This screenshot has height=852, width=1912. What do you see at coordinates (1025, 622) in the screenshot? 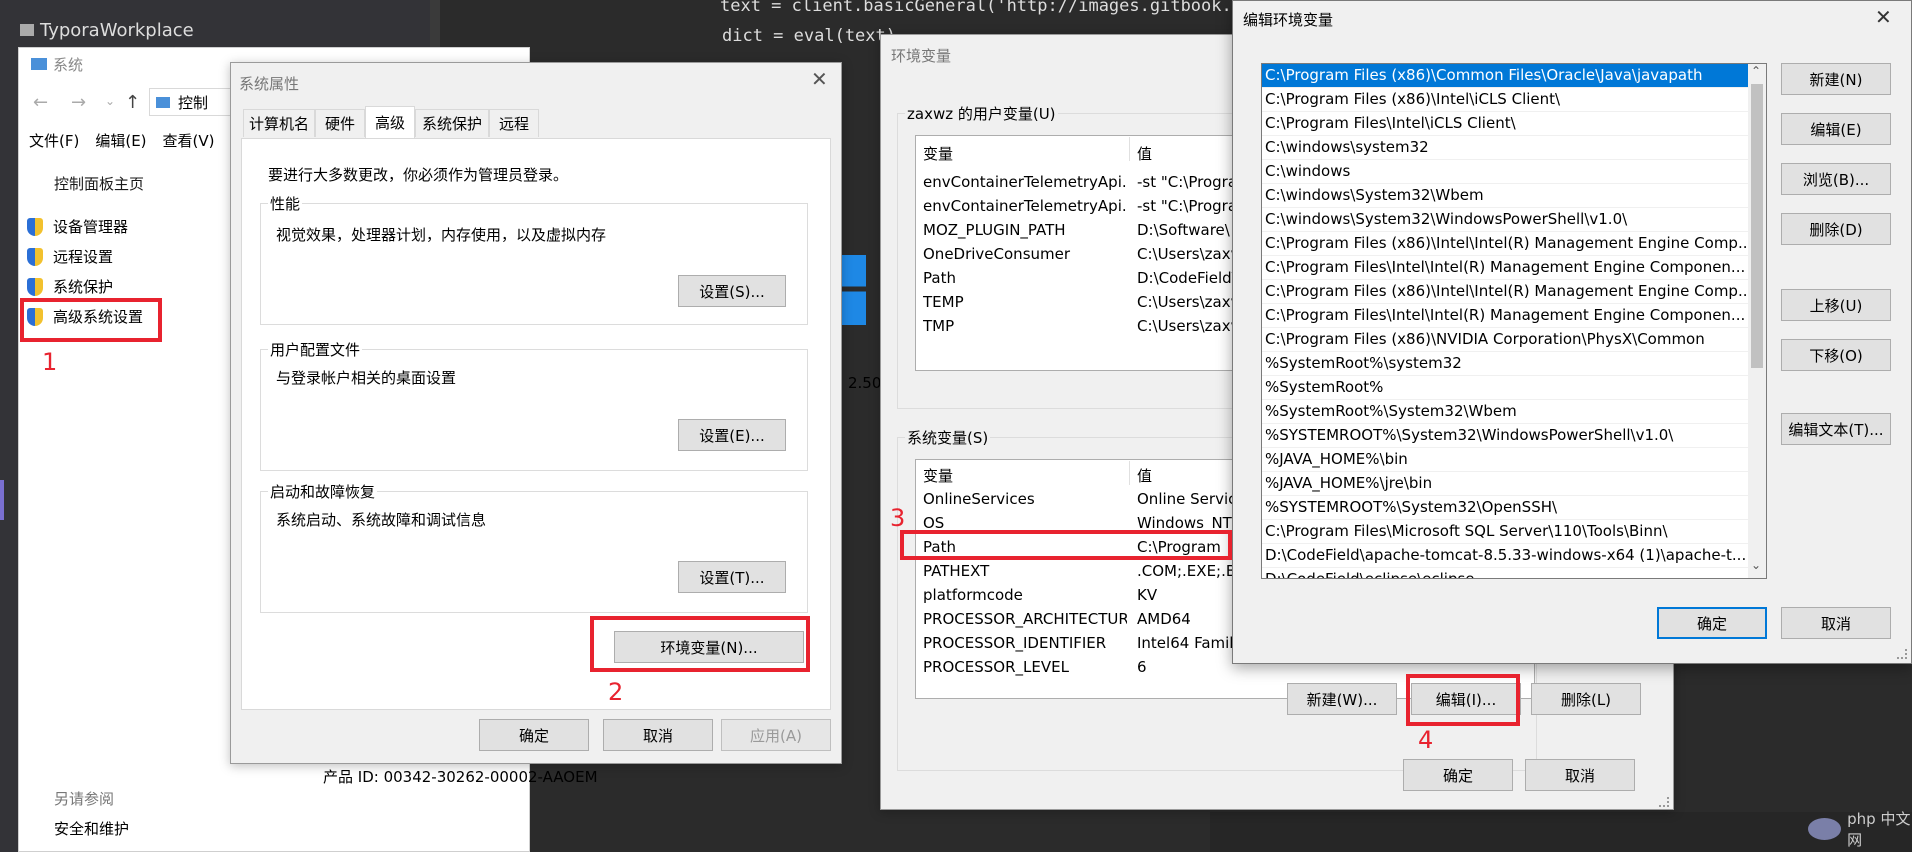
I see `sys-var-name: PROCESSOR_ARCHITECTURE` at bounding box center [1025, 622].